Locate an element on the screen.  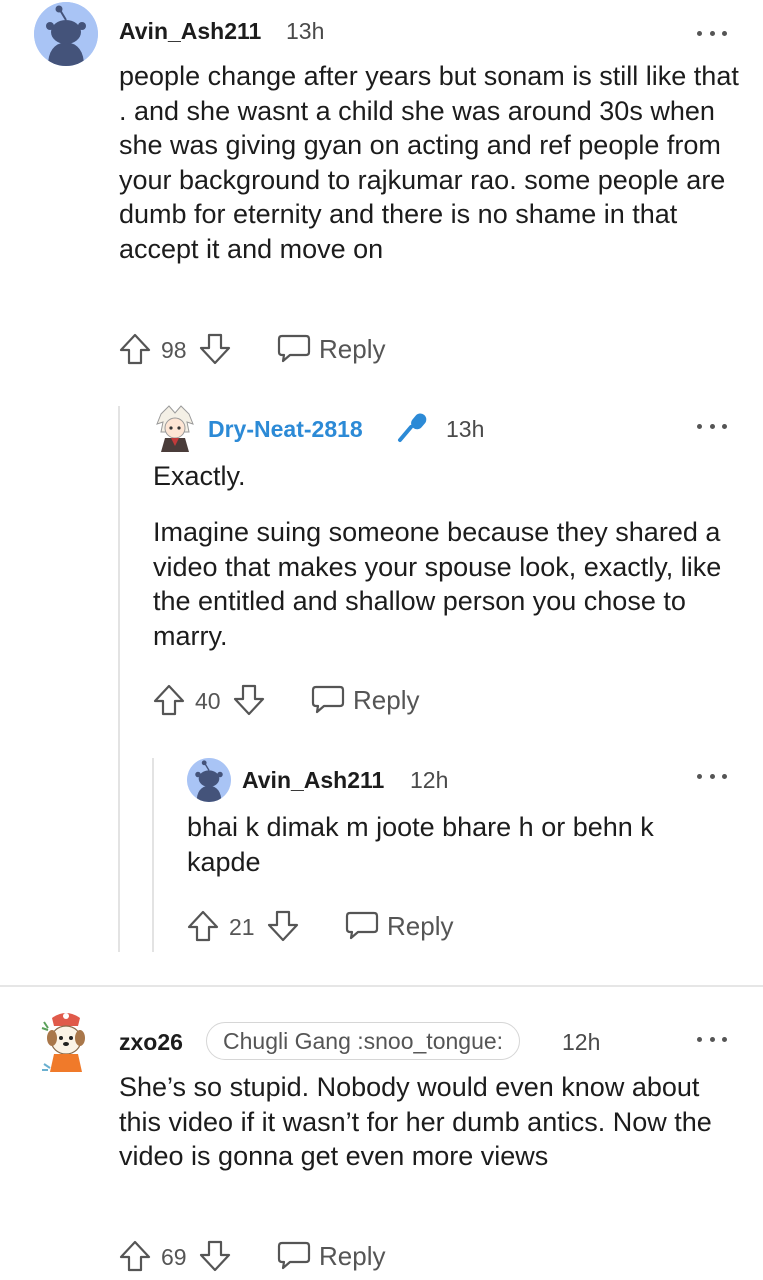
vote-count: 21 is located at coordinates (242, 927).